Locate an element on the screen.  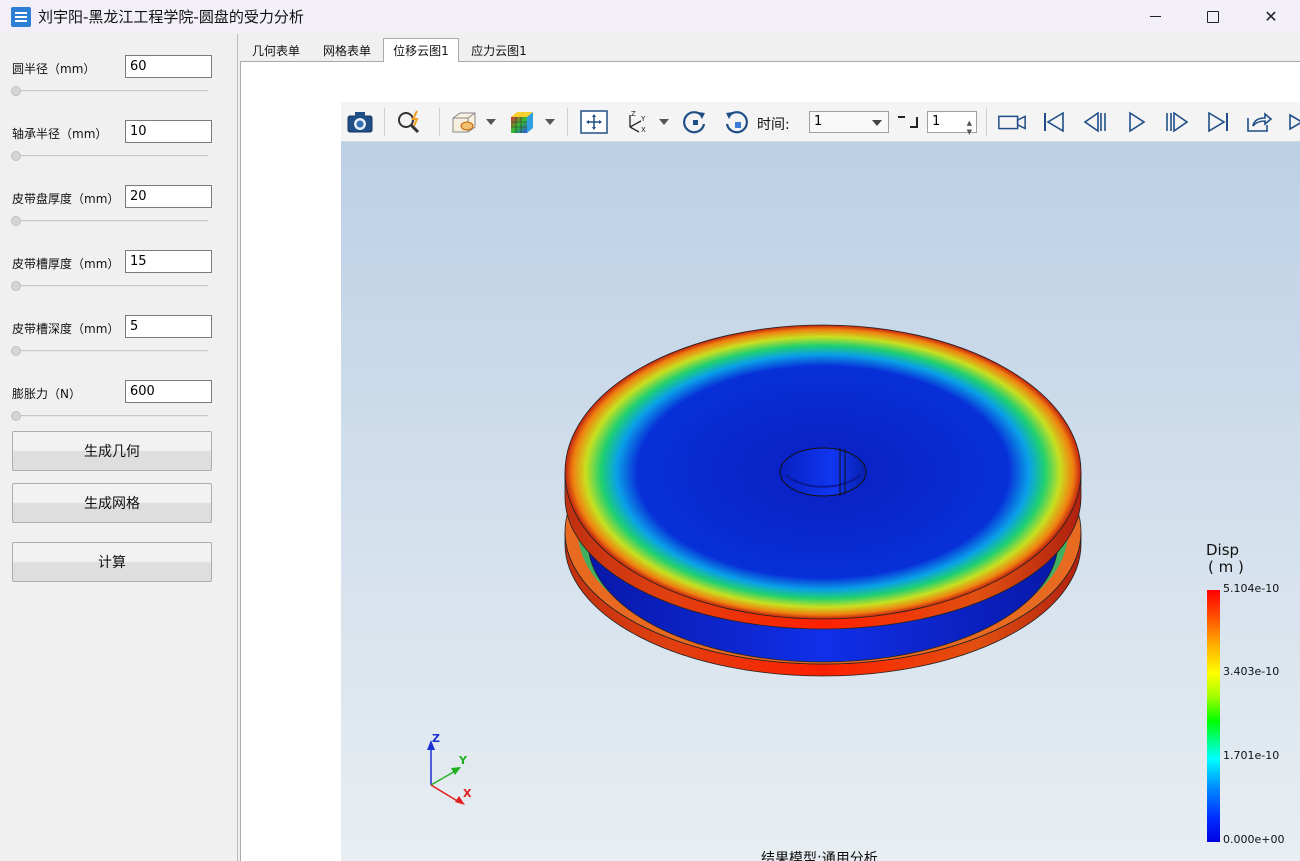
camera-icon is located at coordinates (360, 122).